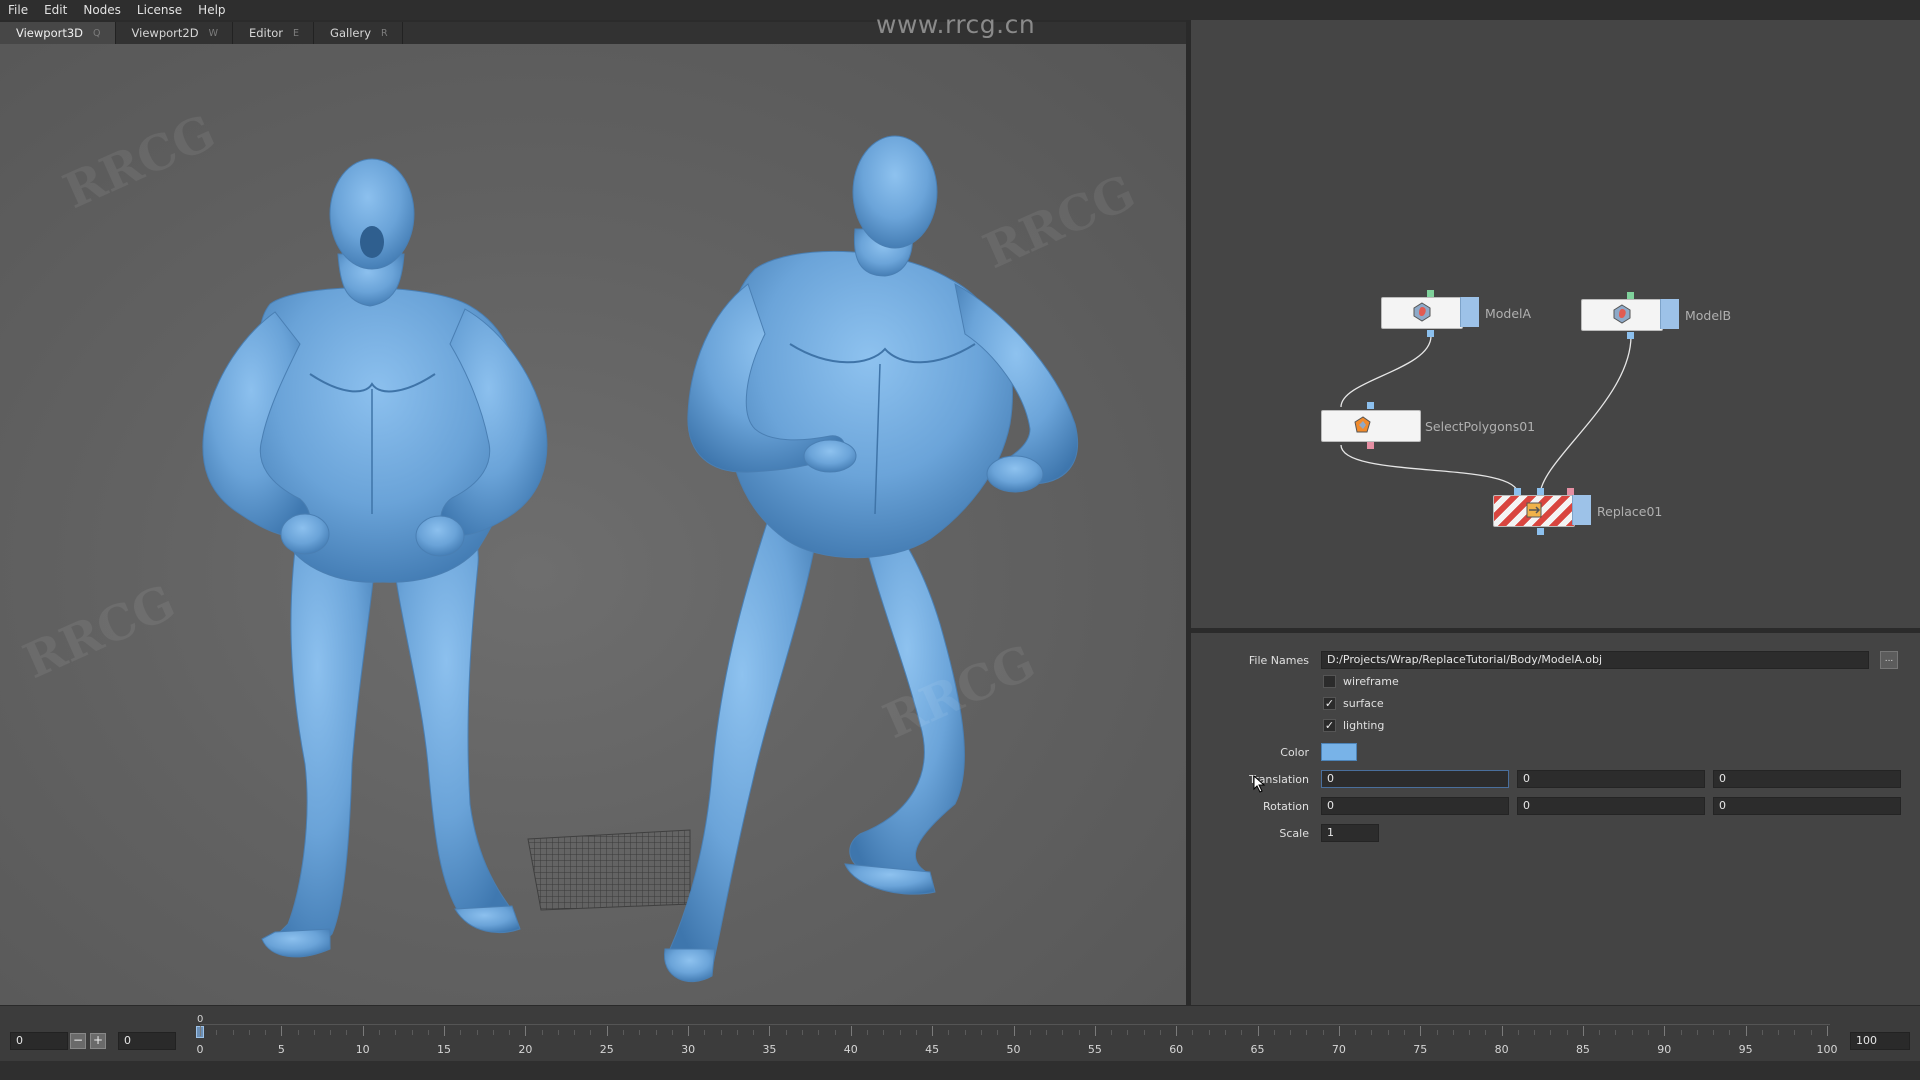 Image resolution: width=1920 pixels, height=1080 pixels. I want to click on translation-z-field: 0, so click(1807, 779).